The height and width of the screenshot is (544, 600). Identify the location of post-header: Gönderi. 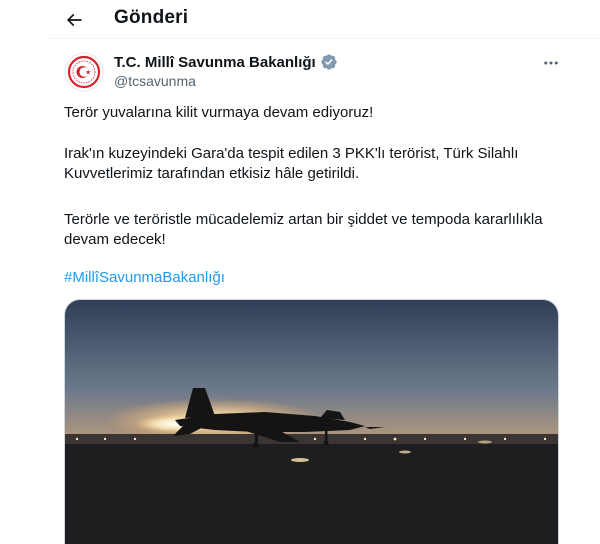
(300, 20).